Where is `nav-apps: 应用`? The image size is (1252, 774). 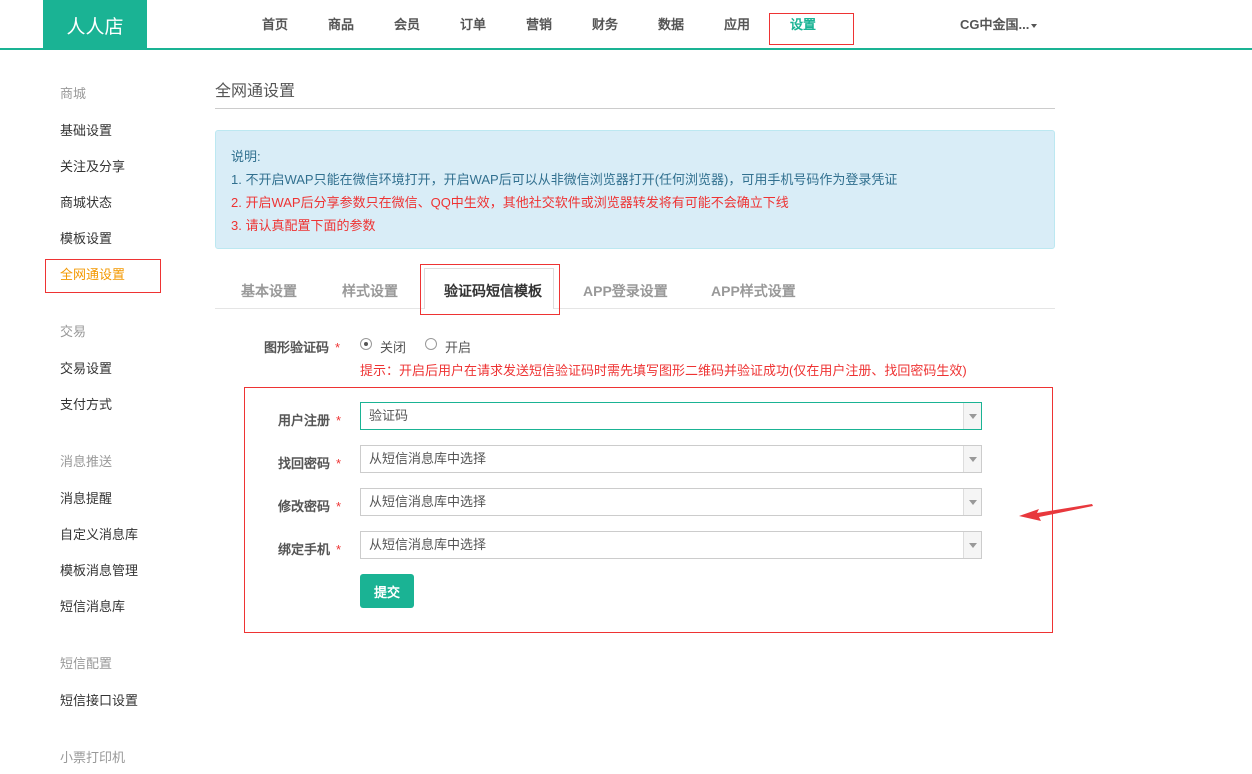 nav-apps: 应用 is located at coordinates (737, 25).